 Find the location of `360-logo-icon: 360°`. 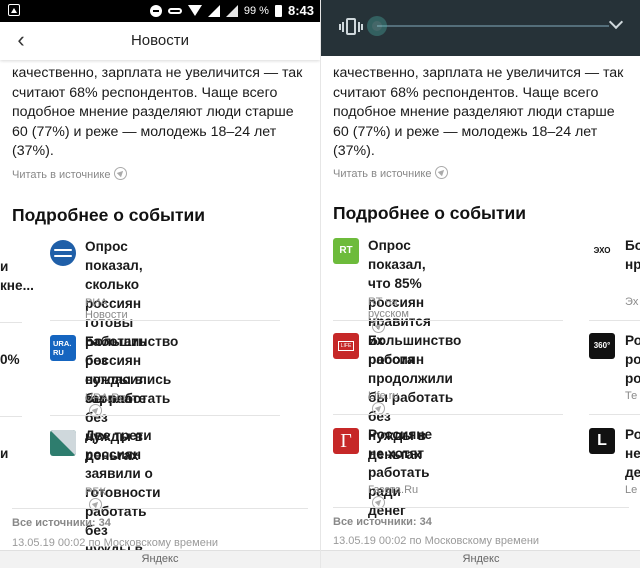

360-logo-icon: 360° is located at coordinates (602, 346).